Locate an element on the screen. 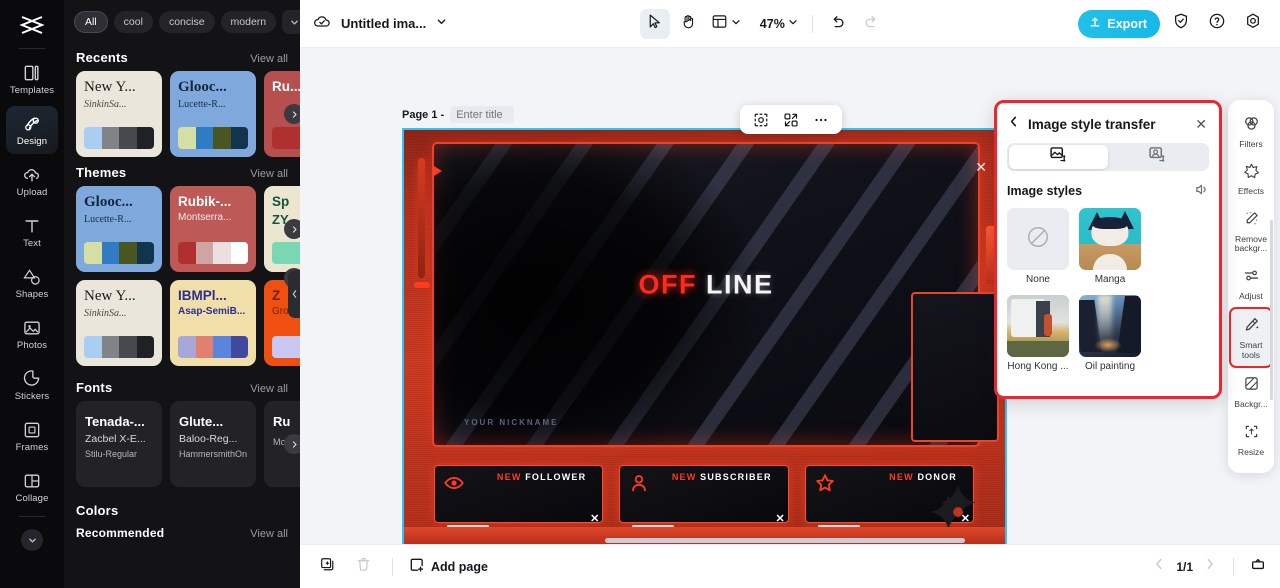 The width and height of the screenshot is (1280, 588). export-button: Export is located at coordinates (1119, 23).